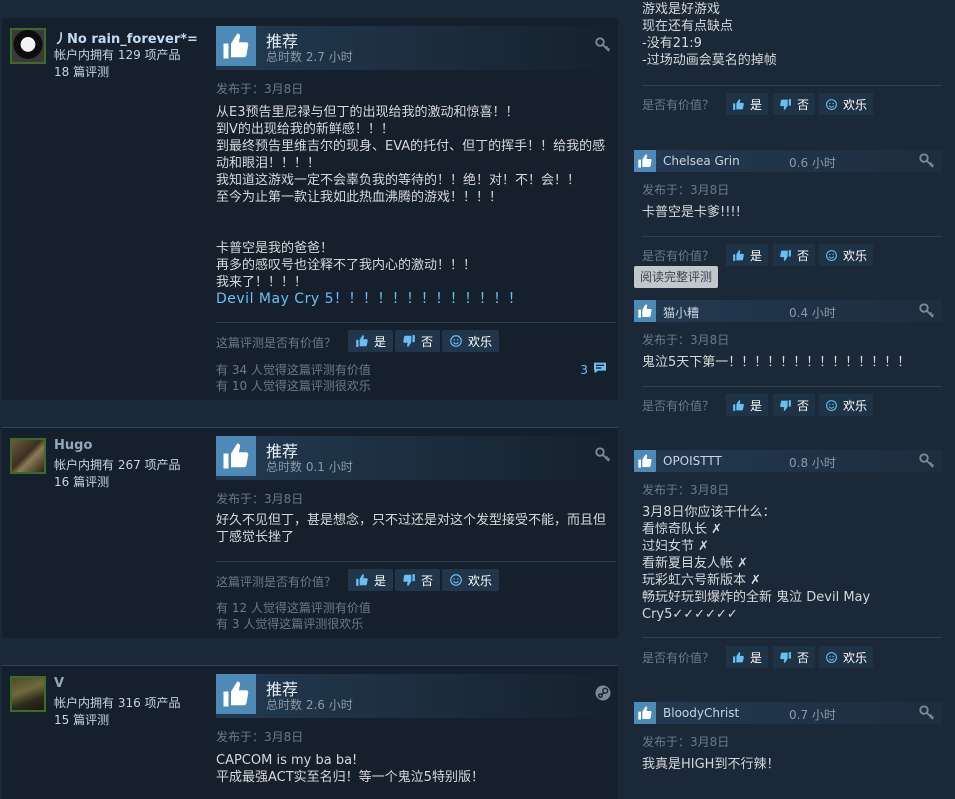 The image size is (955, 799). What do you see at coordinates (293, 386) in the screenshot?
I see `funny-count: 有 10 人觉得这篇评测很欢乐` at bounding box center [293, 386].